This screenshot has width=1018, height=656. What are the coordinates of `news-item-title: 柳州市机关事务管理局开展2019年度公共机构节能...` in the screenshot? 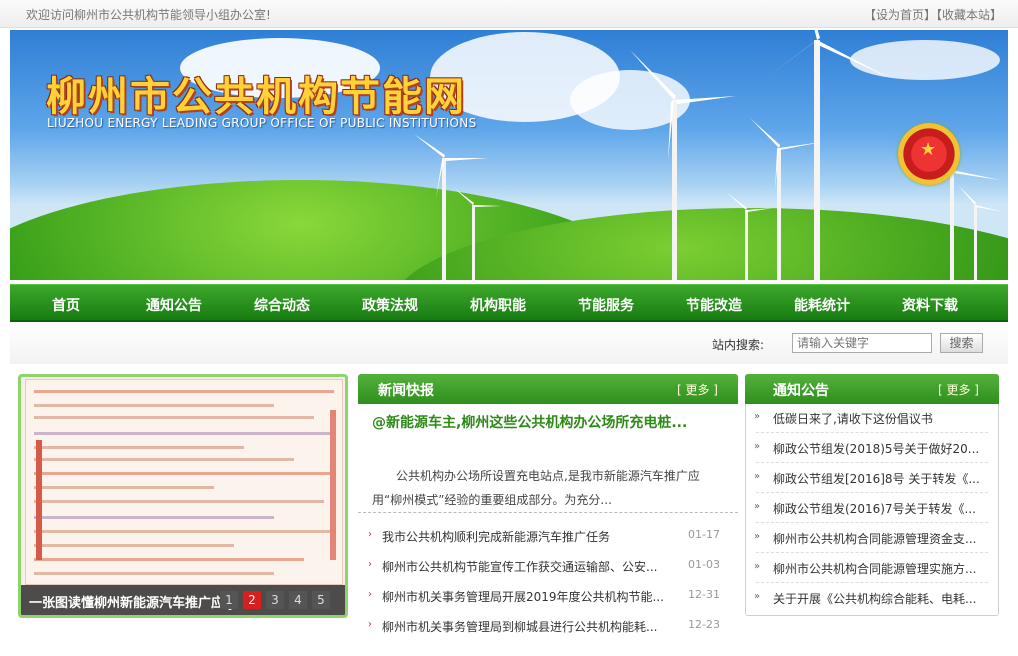 It's located at (523, 596).